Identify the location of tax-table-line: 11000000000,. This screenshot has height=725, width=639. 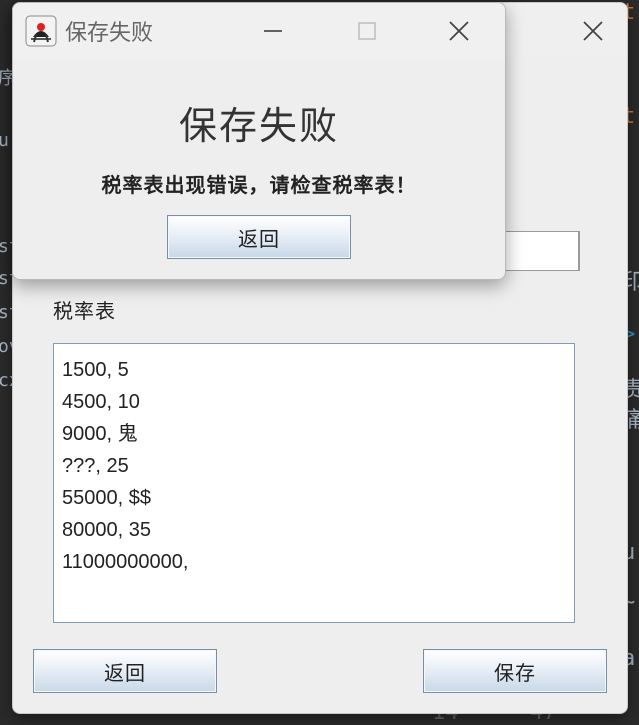
(125, 562).